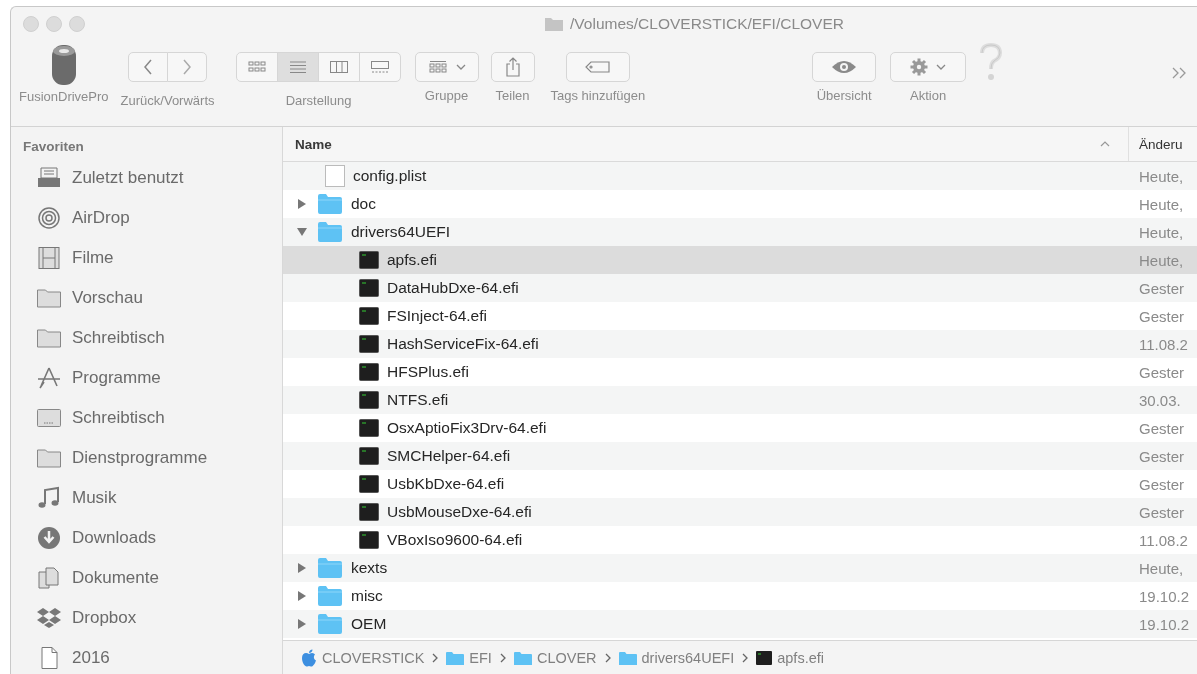 The width and height of the screenshot is (1197, 674). Describe the element at coordinates (152, 218) in the screenshot. I see `sidebar-item: AirDrop` at that location.